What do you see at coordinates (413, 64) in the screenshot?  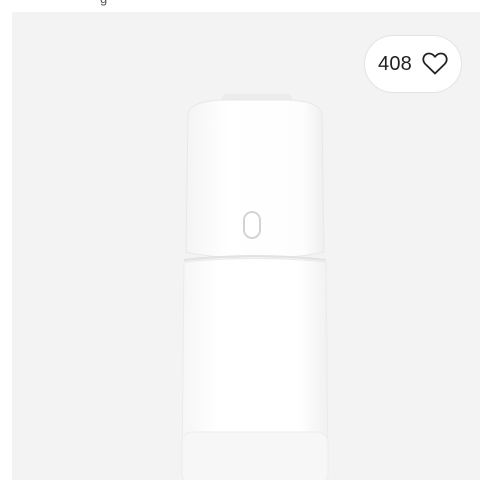 I see `like-button: 408` at bounding box center [413, 64].